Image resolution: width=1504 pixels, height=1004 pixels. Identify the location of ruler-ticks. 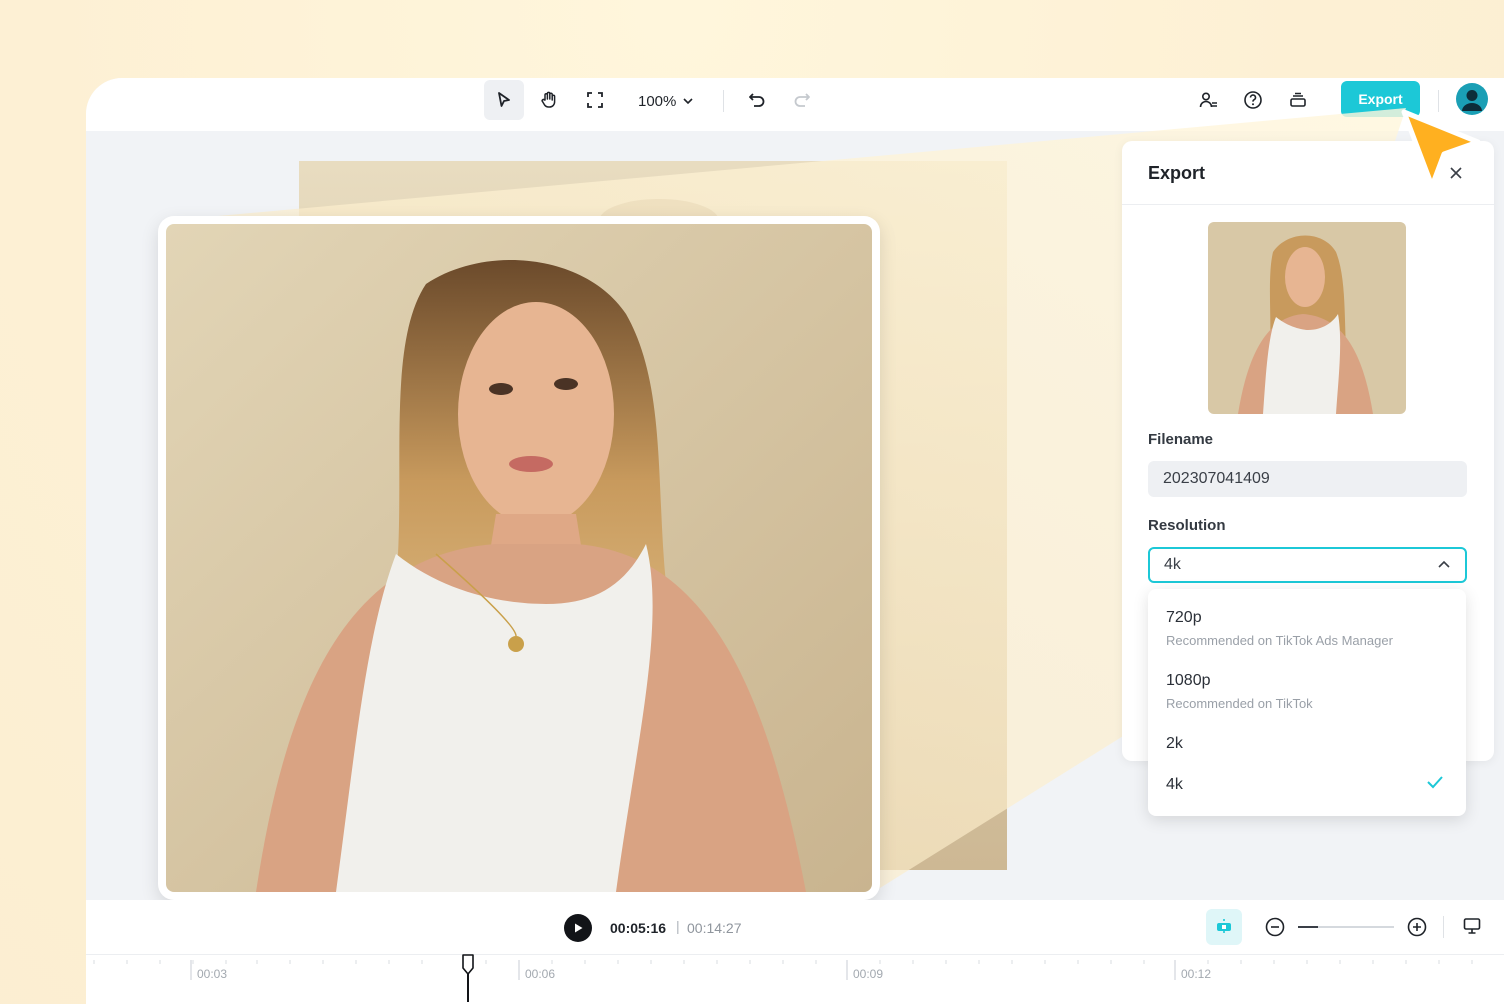
(783, 970).